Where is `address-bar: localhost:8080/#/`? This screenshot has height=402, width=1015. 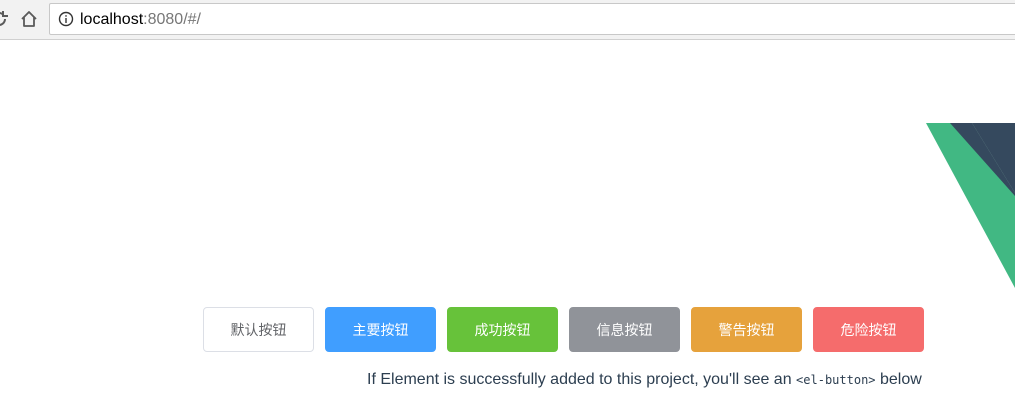 address-bar: localhost:8080/#/ is located at coordinates (532, 19).